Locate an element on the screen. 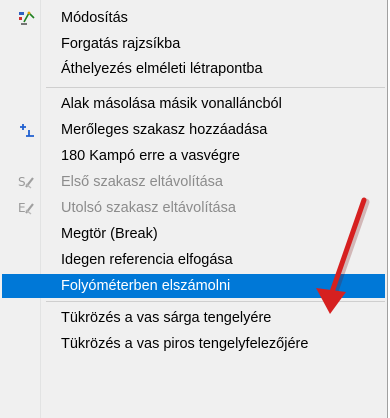  menu-item-tukrozes-sarga: Tükrözés a vas sárga tengelyére is located at coordinates (193, 318).